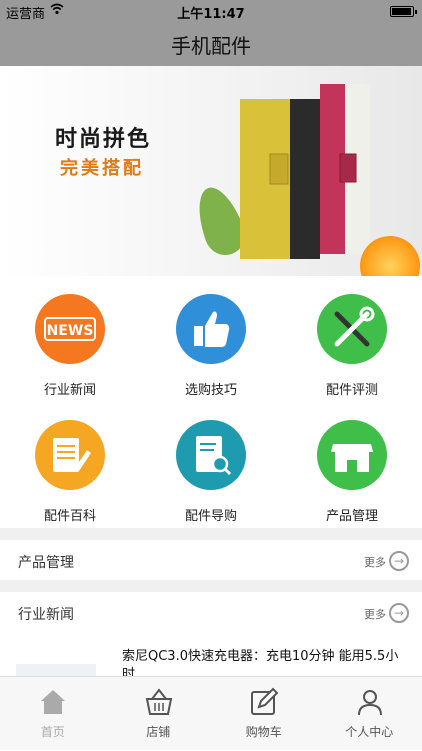 This screenshot has width=422, height=751. I want to click on category-reviews: 配件评测, so click(352, 339).